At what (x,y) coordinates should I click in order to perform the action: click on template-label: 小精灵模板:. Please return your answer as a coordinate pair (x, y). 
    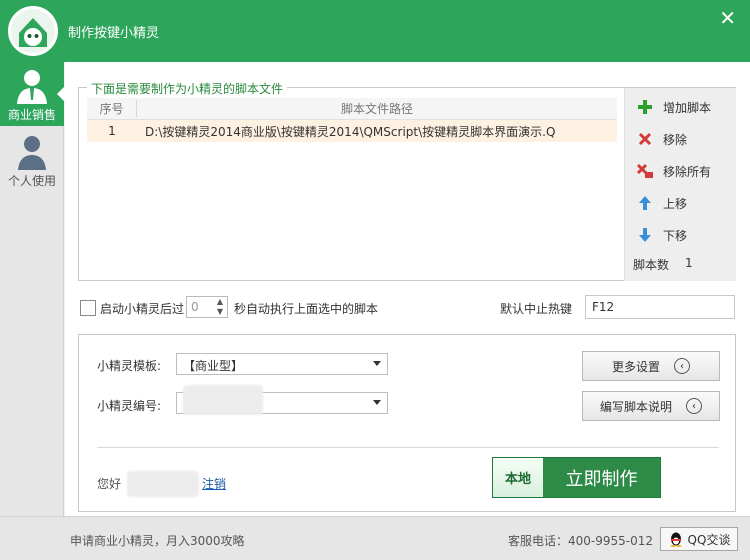
    Looking at the image, I should click on (129, 366).